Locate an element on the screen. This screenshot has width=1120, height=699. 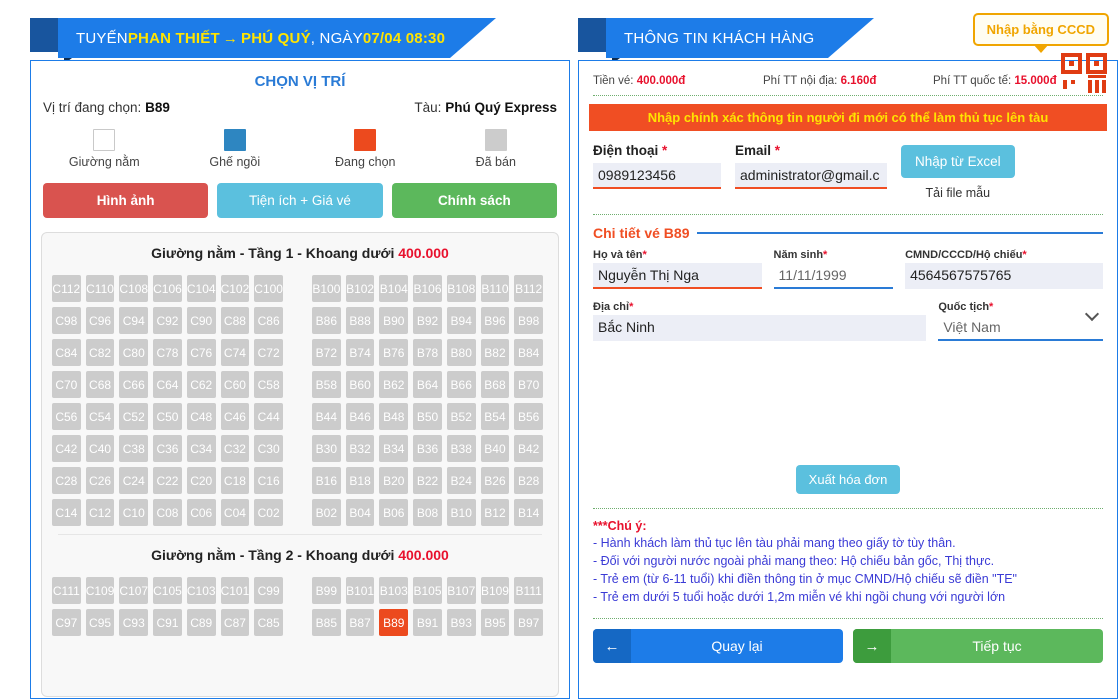
seat-B50: B50 is located at coordinates (427, 416).